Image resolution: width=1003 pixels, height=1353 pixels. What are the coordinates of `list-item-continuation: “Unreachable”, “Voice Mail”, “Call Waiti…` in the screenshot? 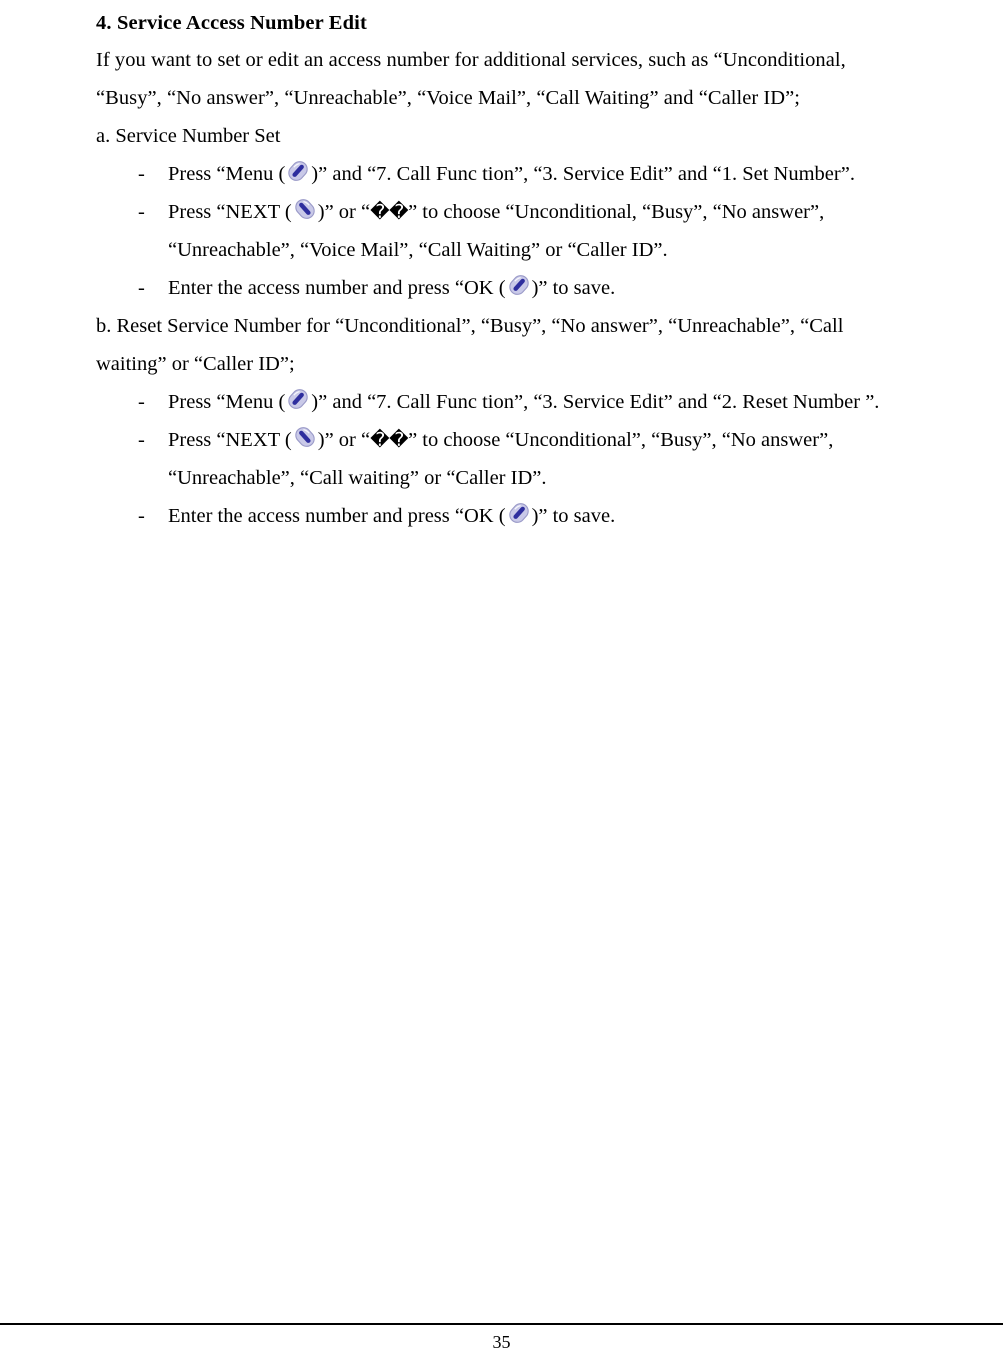 It's located at (418, 250).